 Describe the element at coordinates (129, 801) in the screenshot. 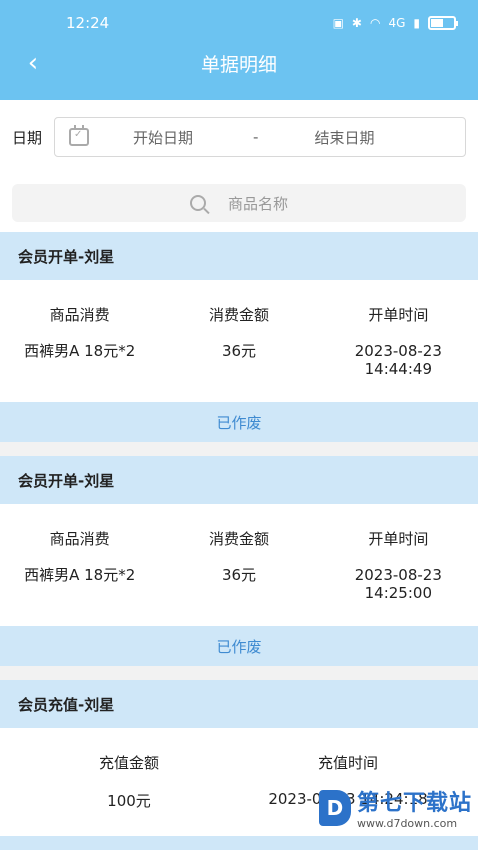

I see `column-value: 100元` at that location.